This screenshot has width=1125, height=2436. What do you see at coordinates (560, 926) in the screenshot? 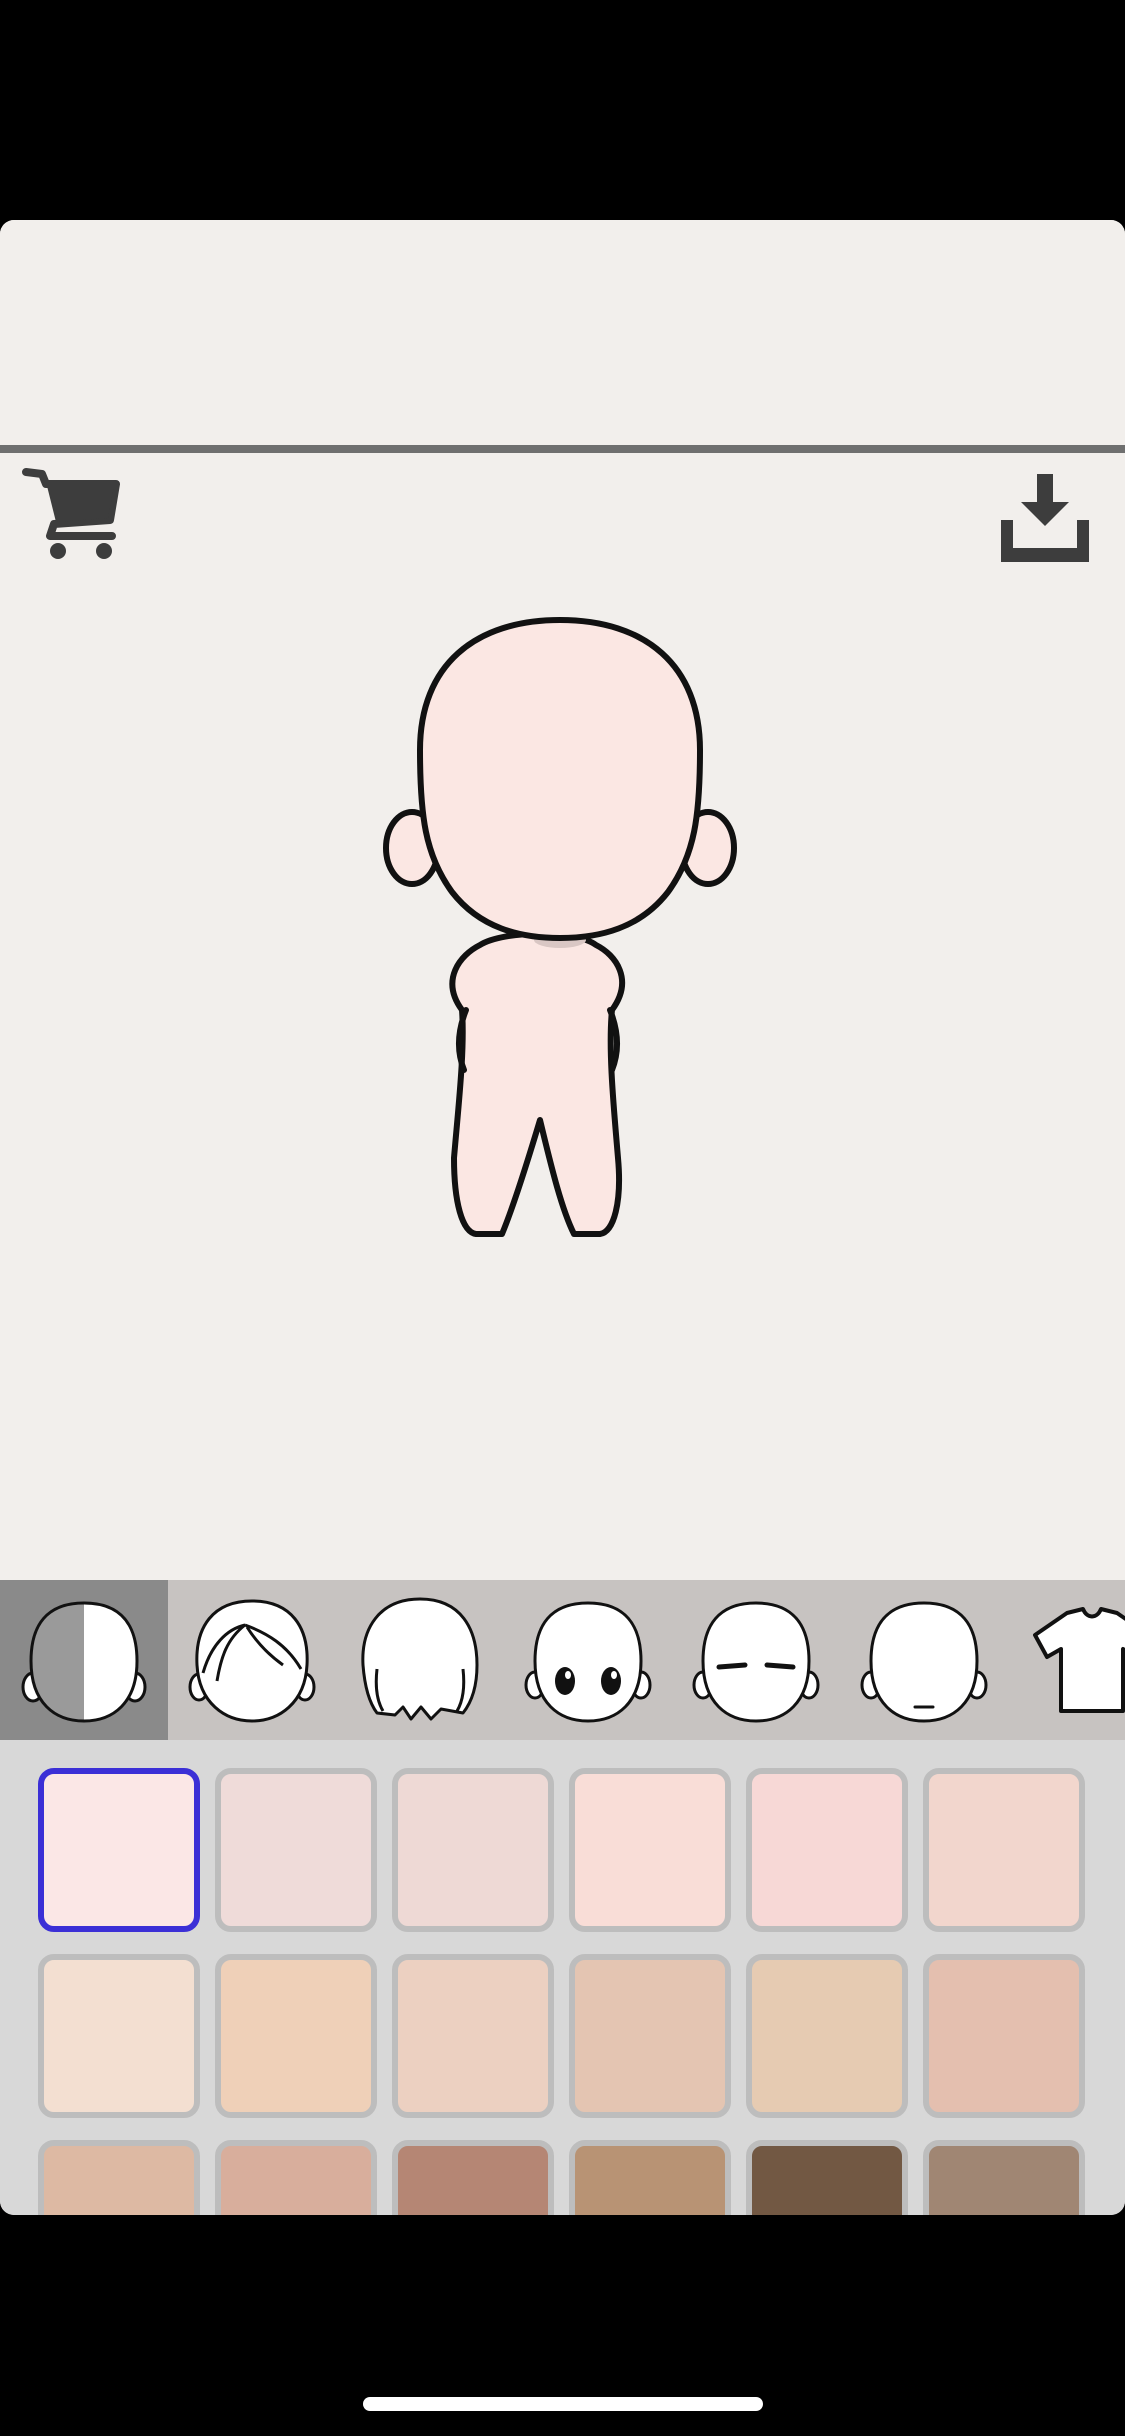
I see `character-preview` at bounding box center [560, 926].